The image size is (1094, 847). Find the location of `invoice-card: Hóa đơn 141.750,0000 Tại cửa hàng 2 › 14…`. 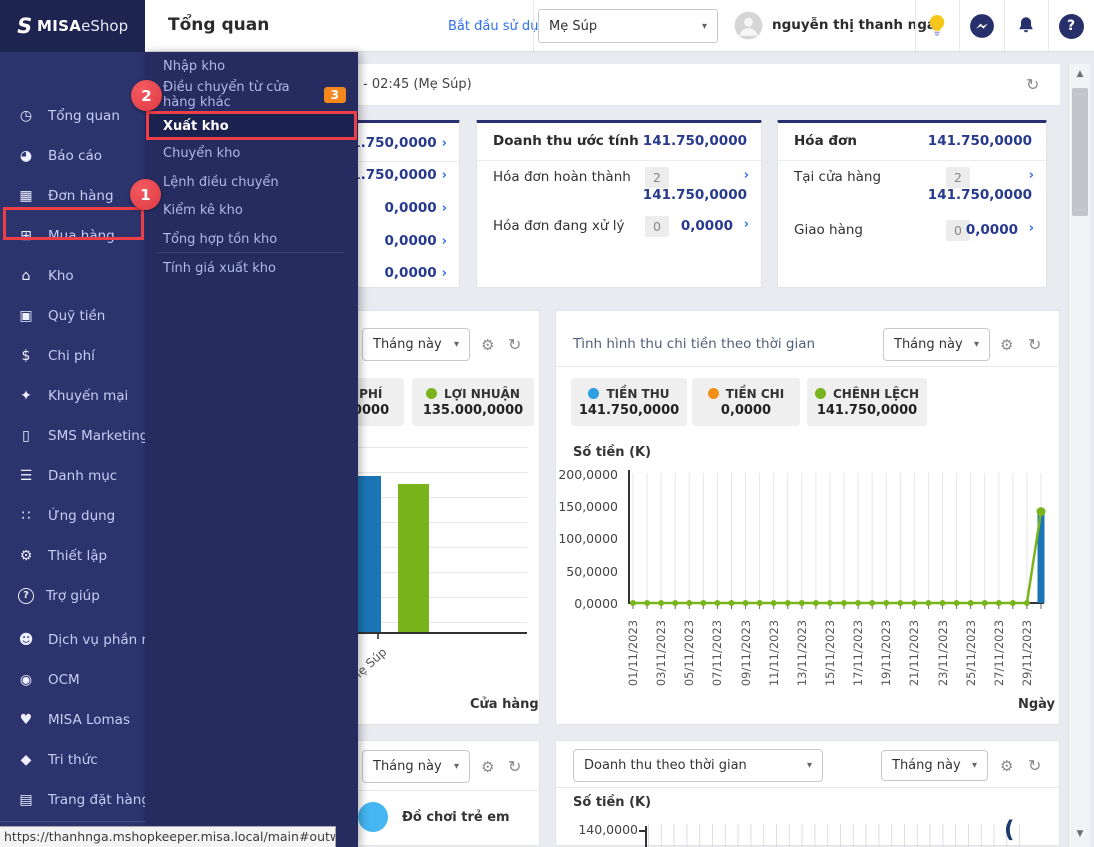

invoice-card: Hóa đơn 141.750,0000 Tại cửa hàng 2 › 14… is located at coordinates (912, 204).